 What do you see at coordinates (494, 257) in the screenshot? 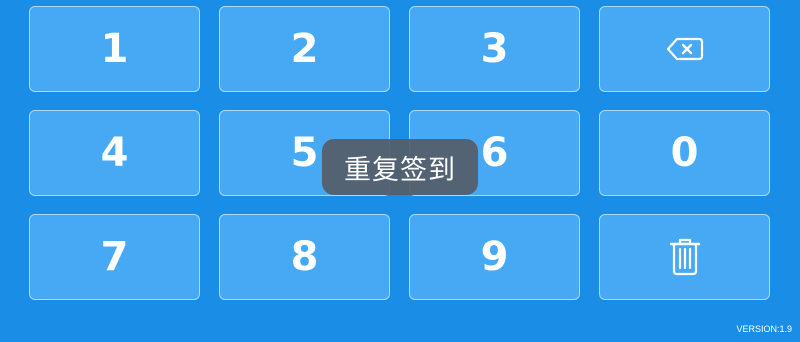
I see `key-9: 9` at bounding box center [494, 257].